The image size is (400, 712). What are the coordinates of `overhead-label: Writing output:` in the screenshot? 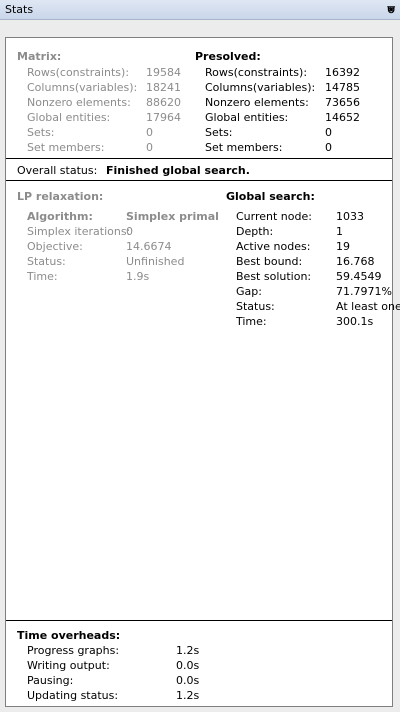 It's located at (68, 665).